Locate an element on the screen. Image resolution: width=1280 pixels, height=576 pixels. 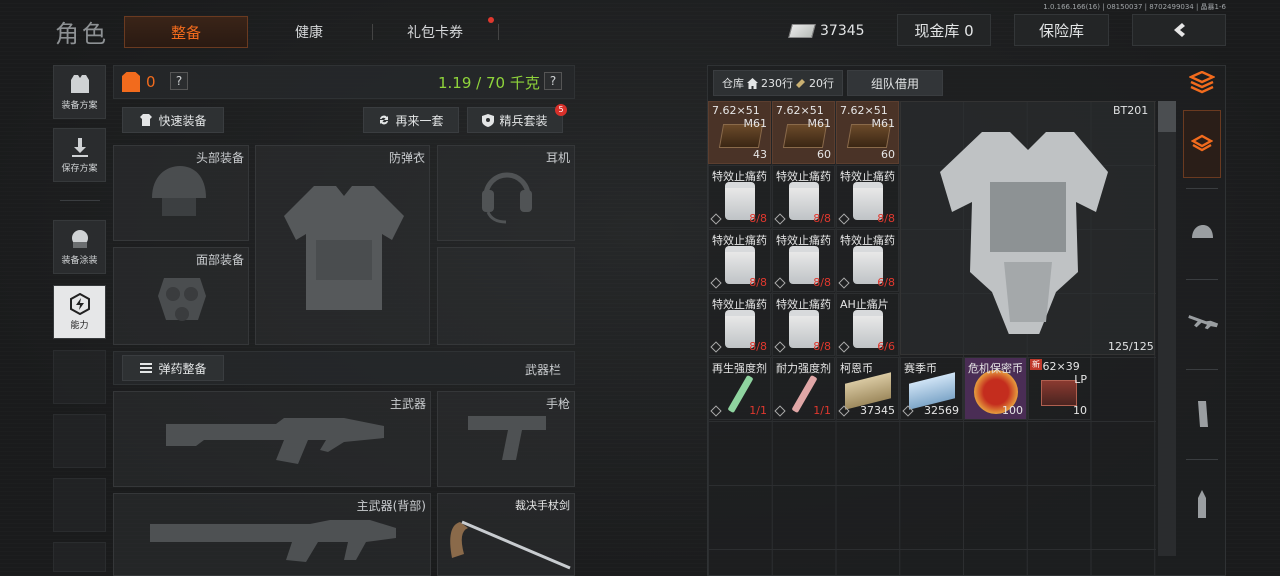
slot-vest: 防弹衣 is located at coordinates (342, 245).